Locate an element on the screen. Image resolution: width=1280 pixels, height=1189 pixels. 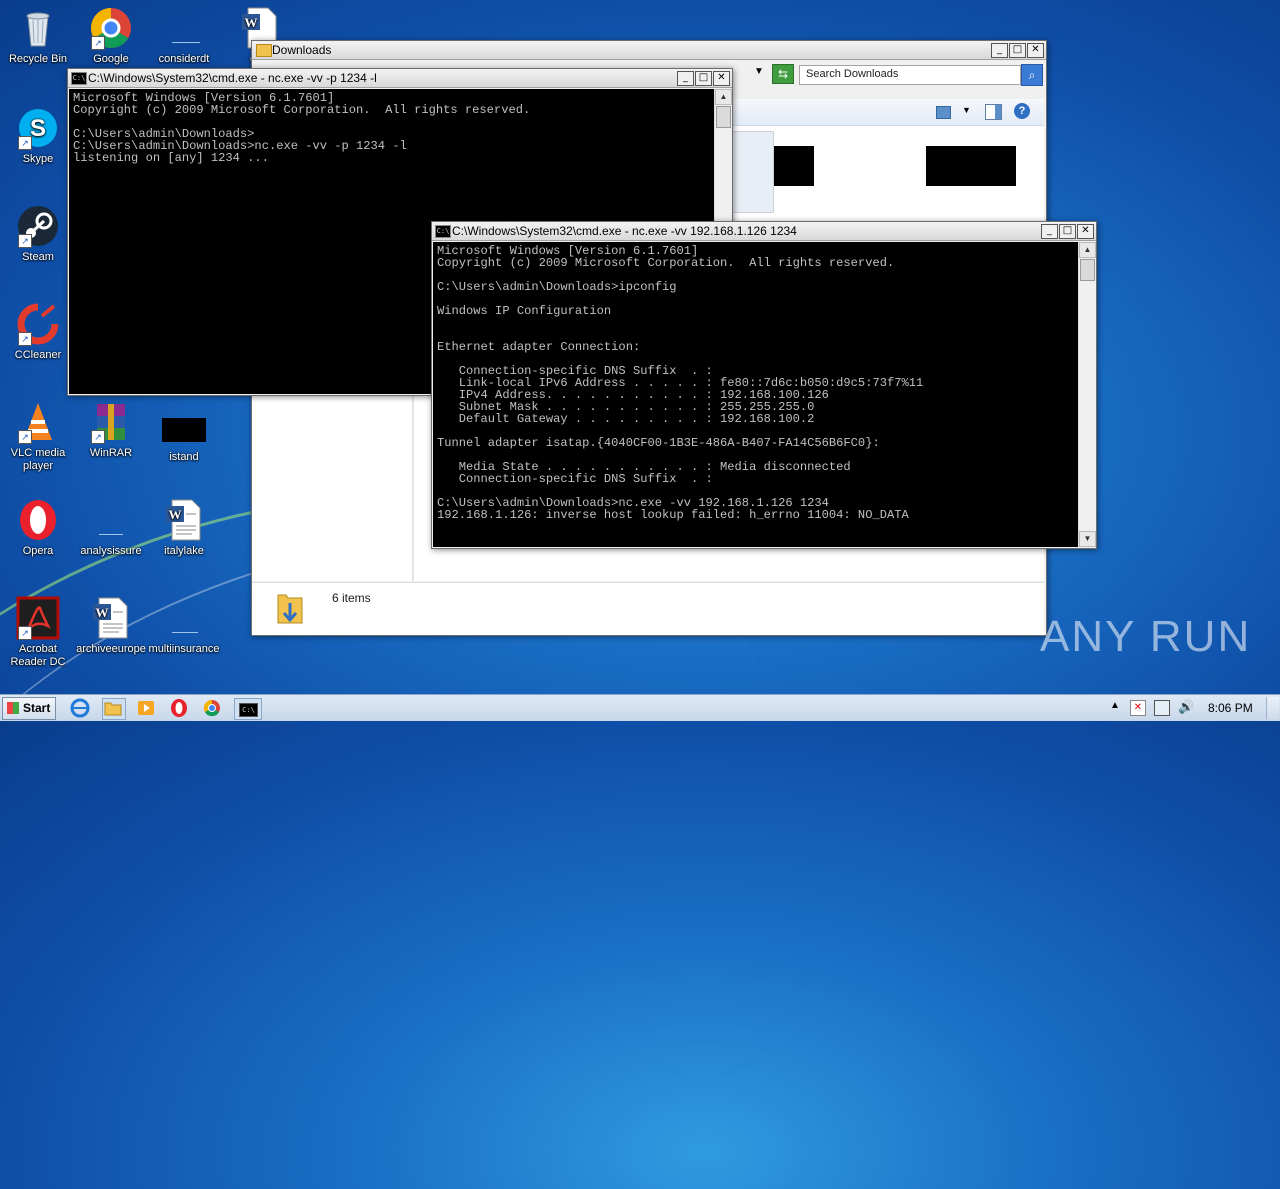
folder-download-icon is located at coordinates (290, 608).